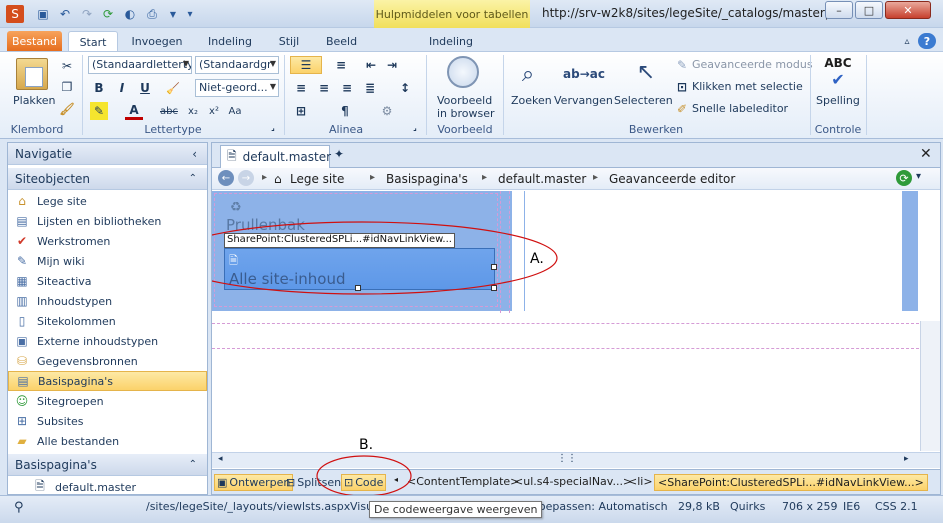 This screenshot has width=943, height=523. I want to click on align-center-icon: ≡, so click(324, 88).